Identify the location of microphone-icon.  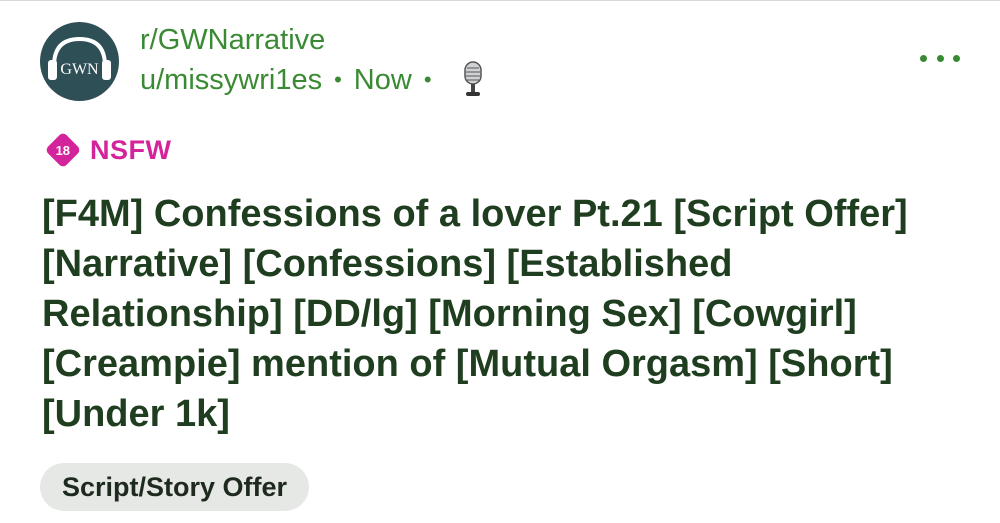
(473, 80).